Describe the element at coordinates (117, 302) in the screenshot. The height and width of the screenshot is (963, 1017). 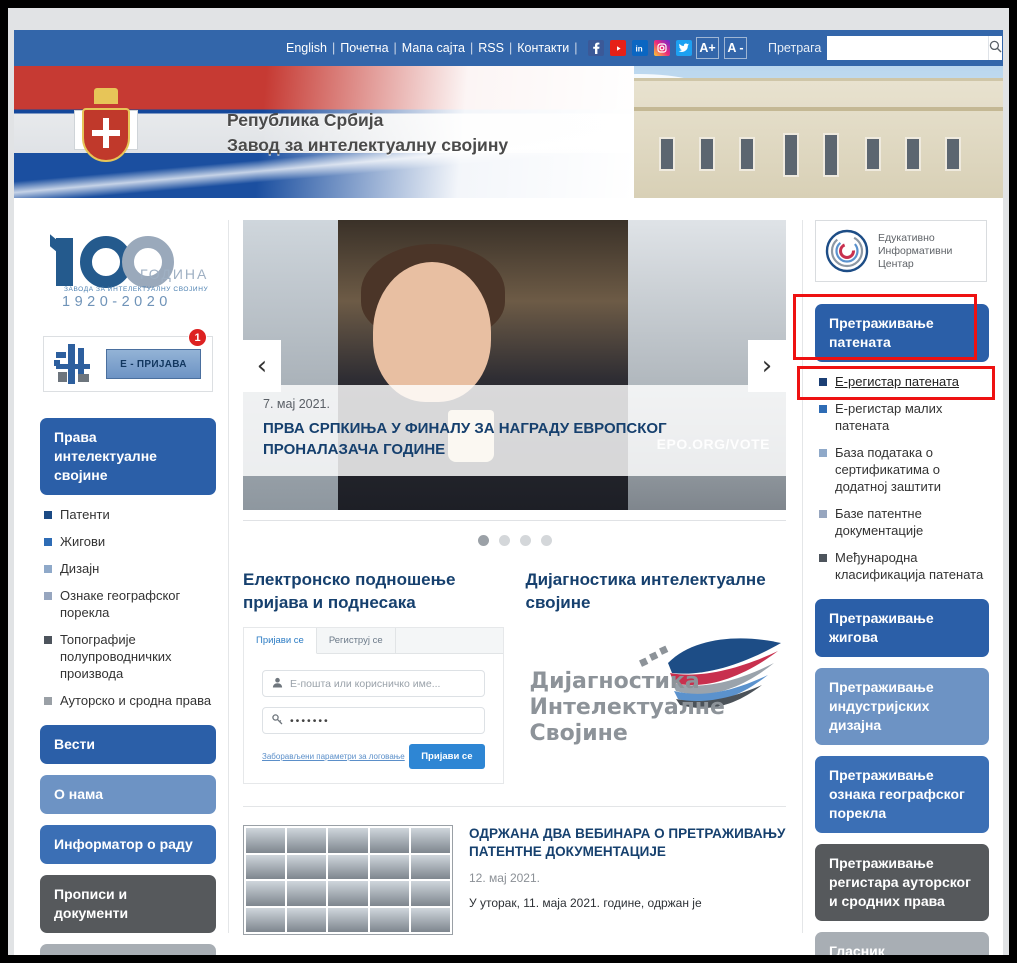
I see `centenary-years: 1920-2020` at that location.